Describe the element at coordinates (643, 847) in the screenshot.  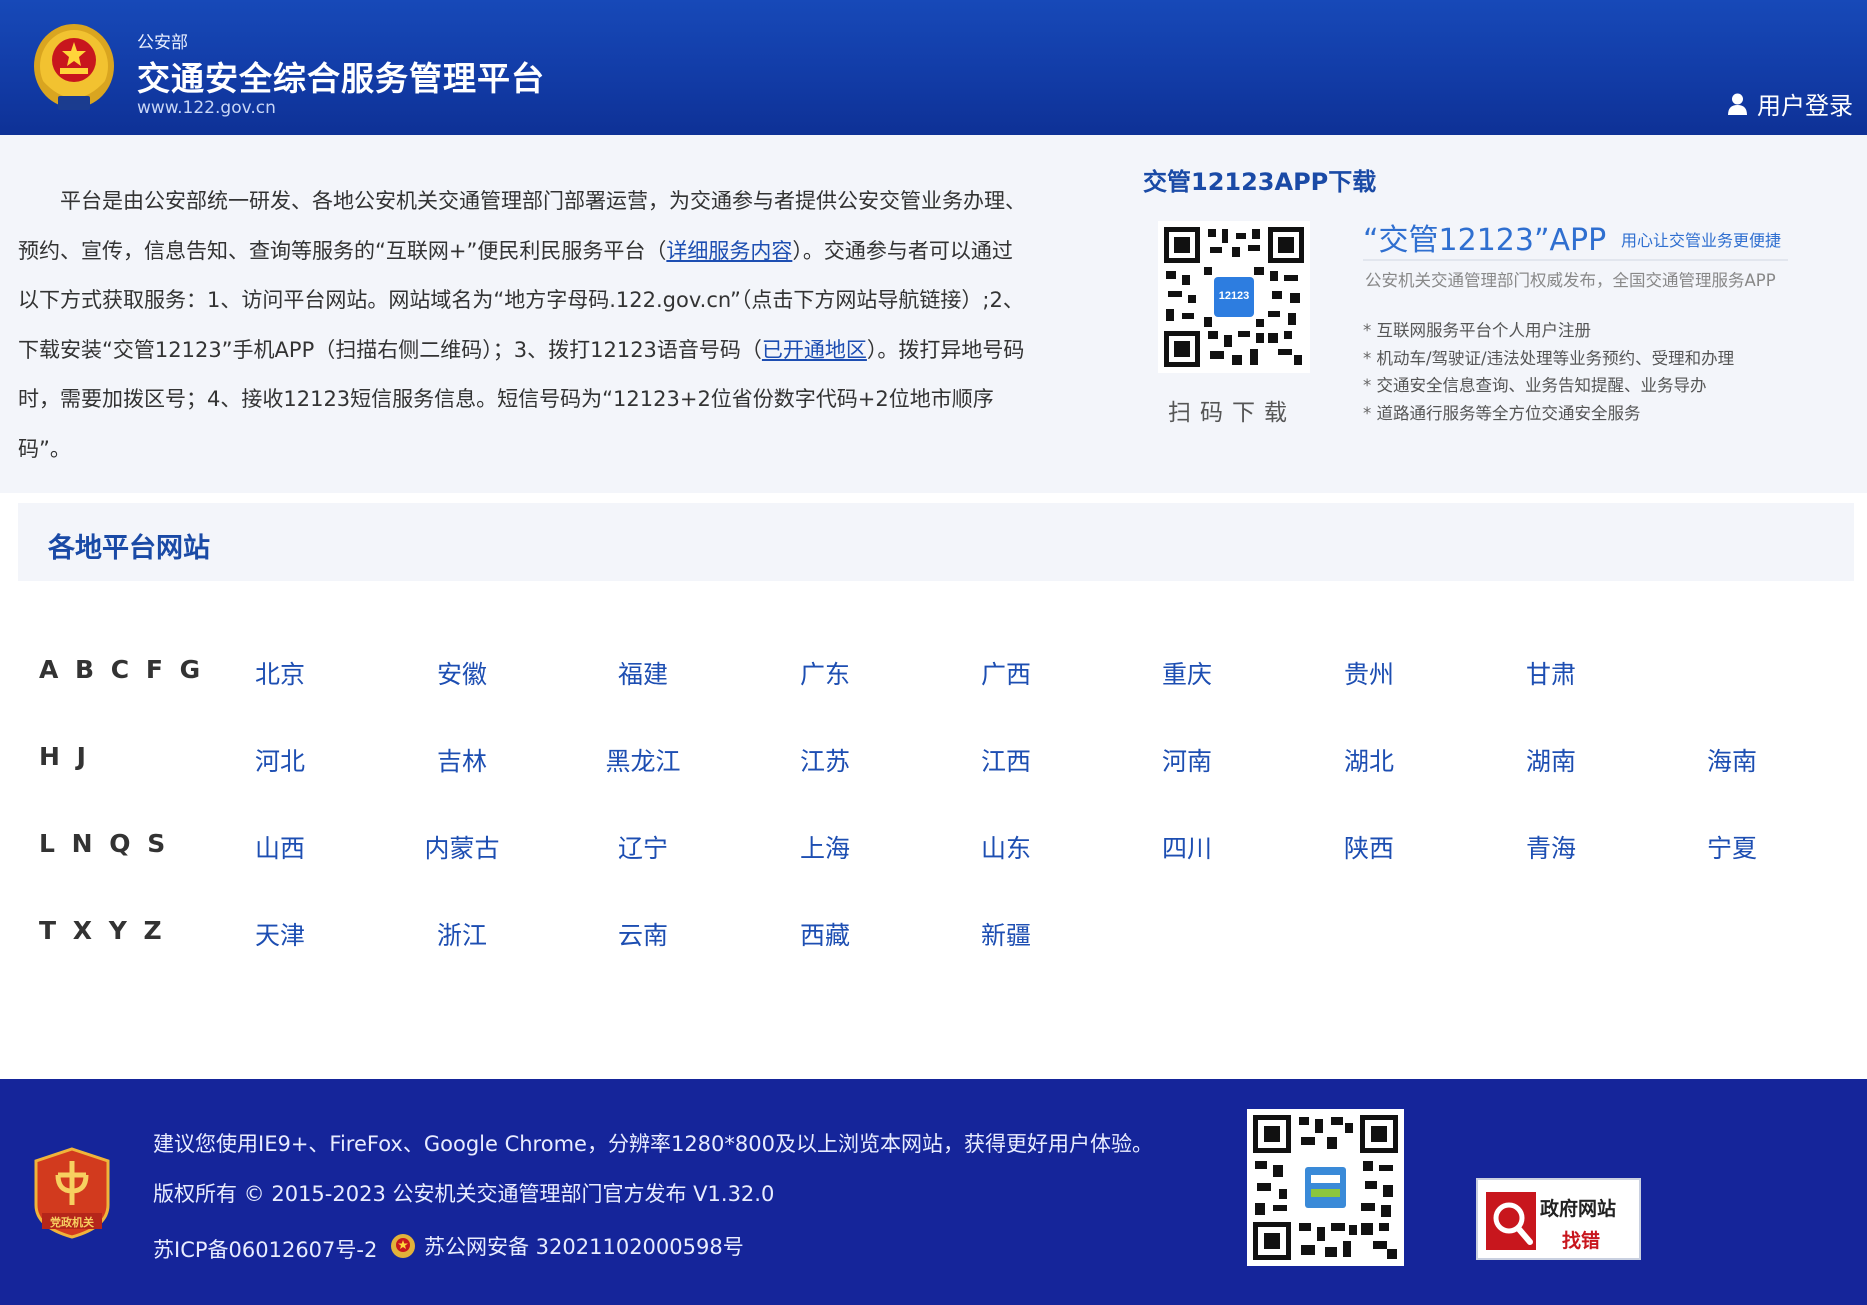
I see `region-link: 辽宁` at that location.